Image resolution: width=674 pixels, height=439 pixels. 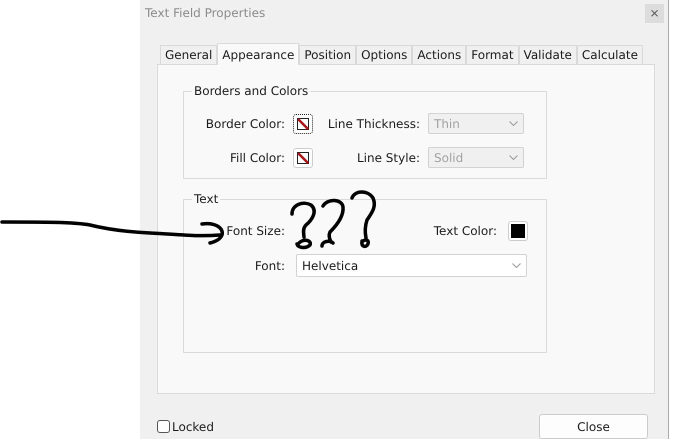 What do you see at coordinates (185, 427) in the screenshot?
I see `locked-checkbox: Locked` at bounding box center [185, 427].